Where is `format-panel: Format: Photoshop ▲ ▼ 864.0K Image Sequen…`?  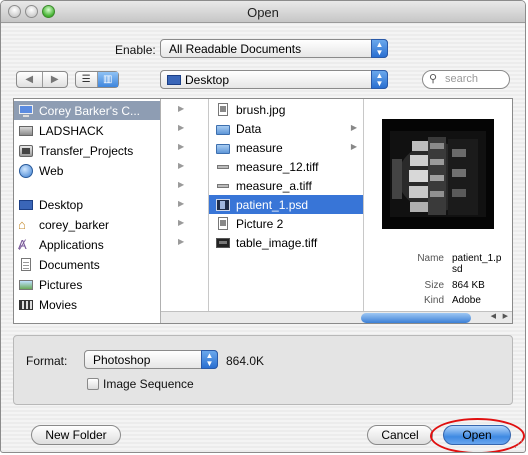
format-panel: Format: Photoshop ▲ ▼ 864.0K Image Sequen… is located at coordinates (263, 370).